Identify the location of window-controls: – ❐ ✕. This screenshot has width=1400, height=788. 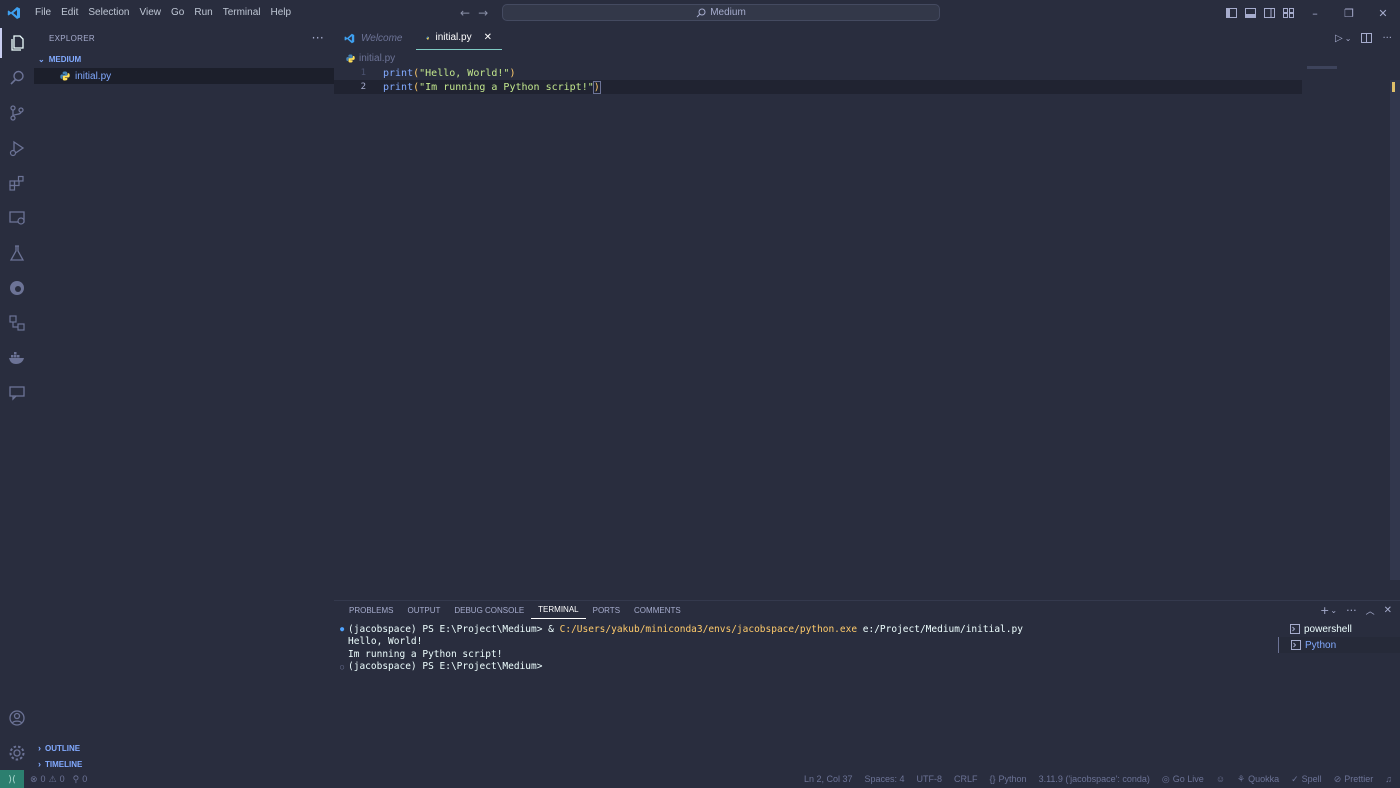
(1311, 13).